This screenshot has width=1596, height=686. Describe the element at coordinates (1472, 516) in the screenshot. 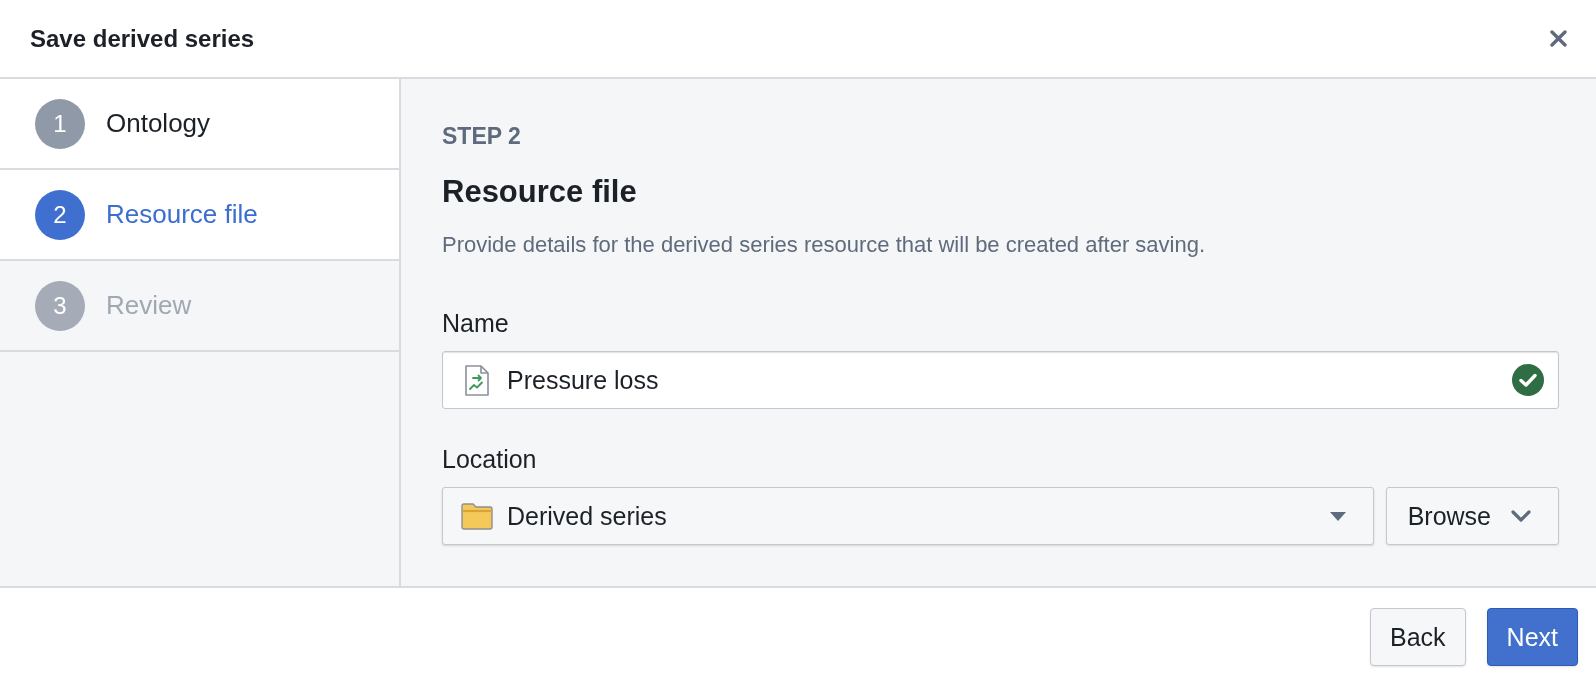

I see `browse-button: Browse` at that location.